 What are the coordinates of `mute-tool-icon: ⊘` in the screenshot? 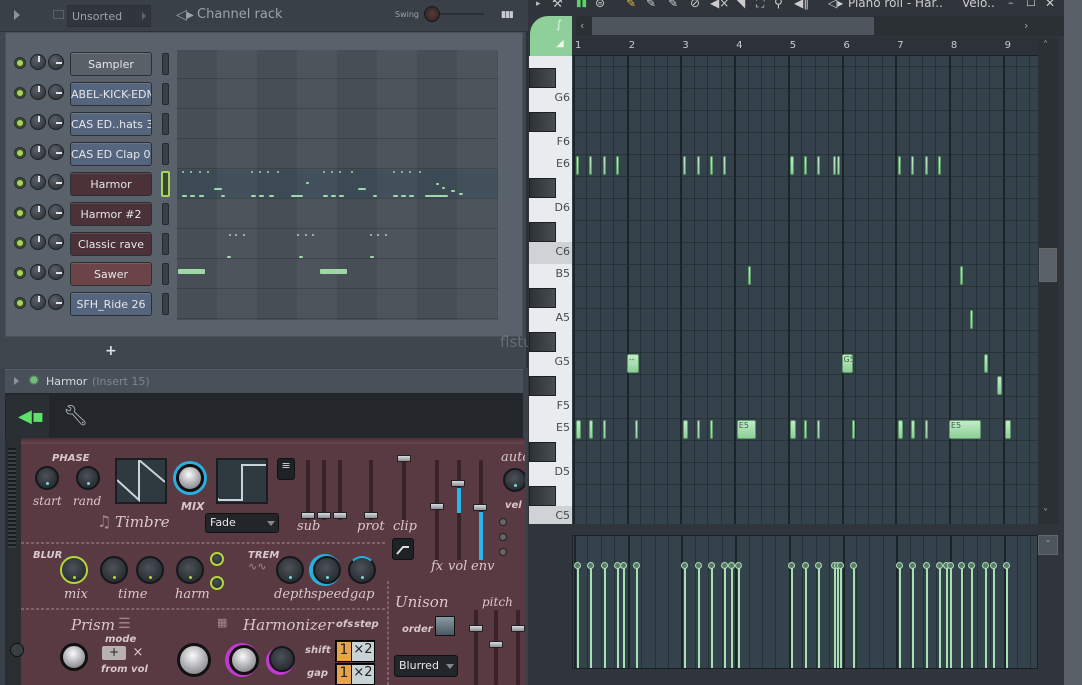 It's located at (695, 5).